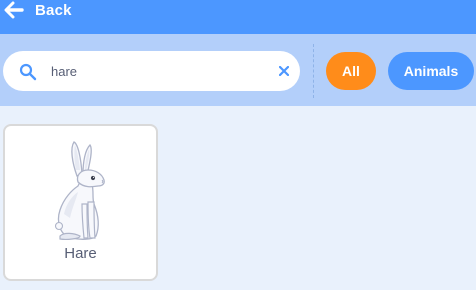  What do you see at coordinates (14, 10) in the screenshot?
I see `left-arrow-icon` at bounding box center [14, 10].